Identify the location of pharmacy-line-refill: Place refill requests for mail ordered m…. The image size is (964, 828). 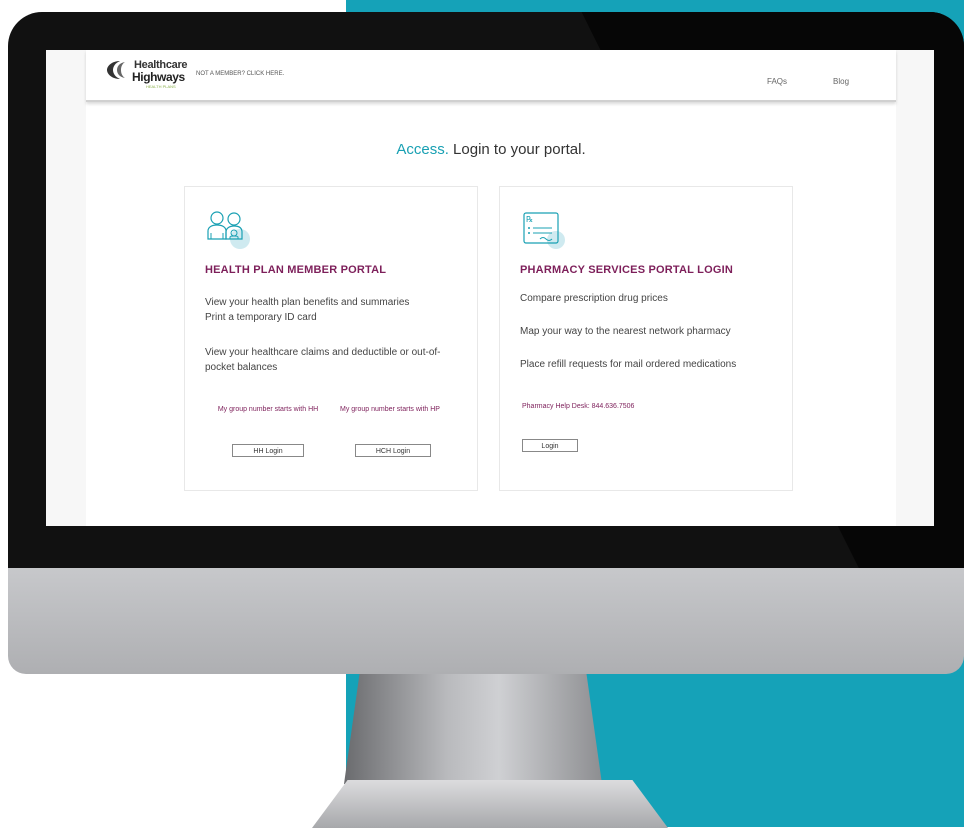
(628, 364).